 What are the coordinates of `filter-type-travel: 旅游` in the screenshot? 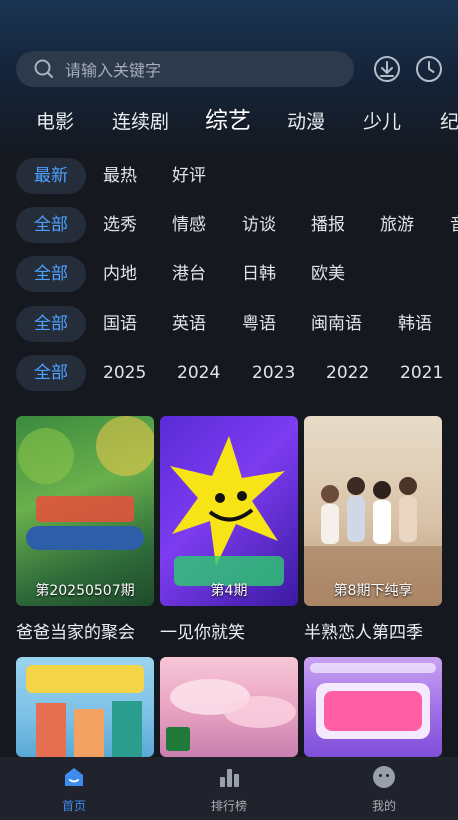 It's located at (397, 225).